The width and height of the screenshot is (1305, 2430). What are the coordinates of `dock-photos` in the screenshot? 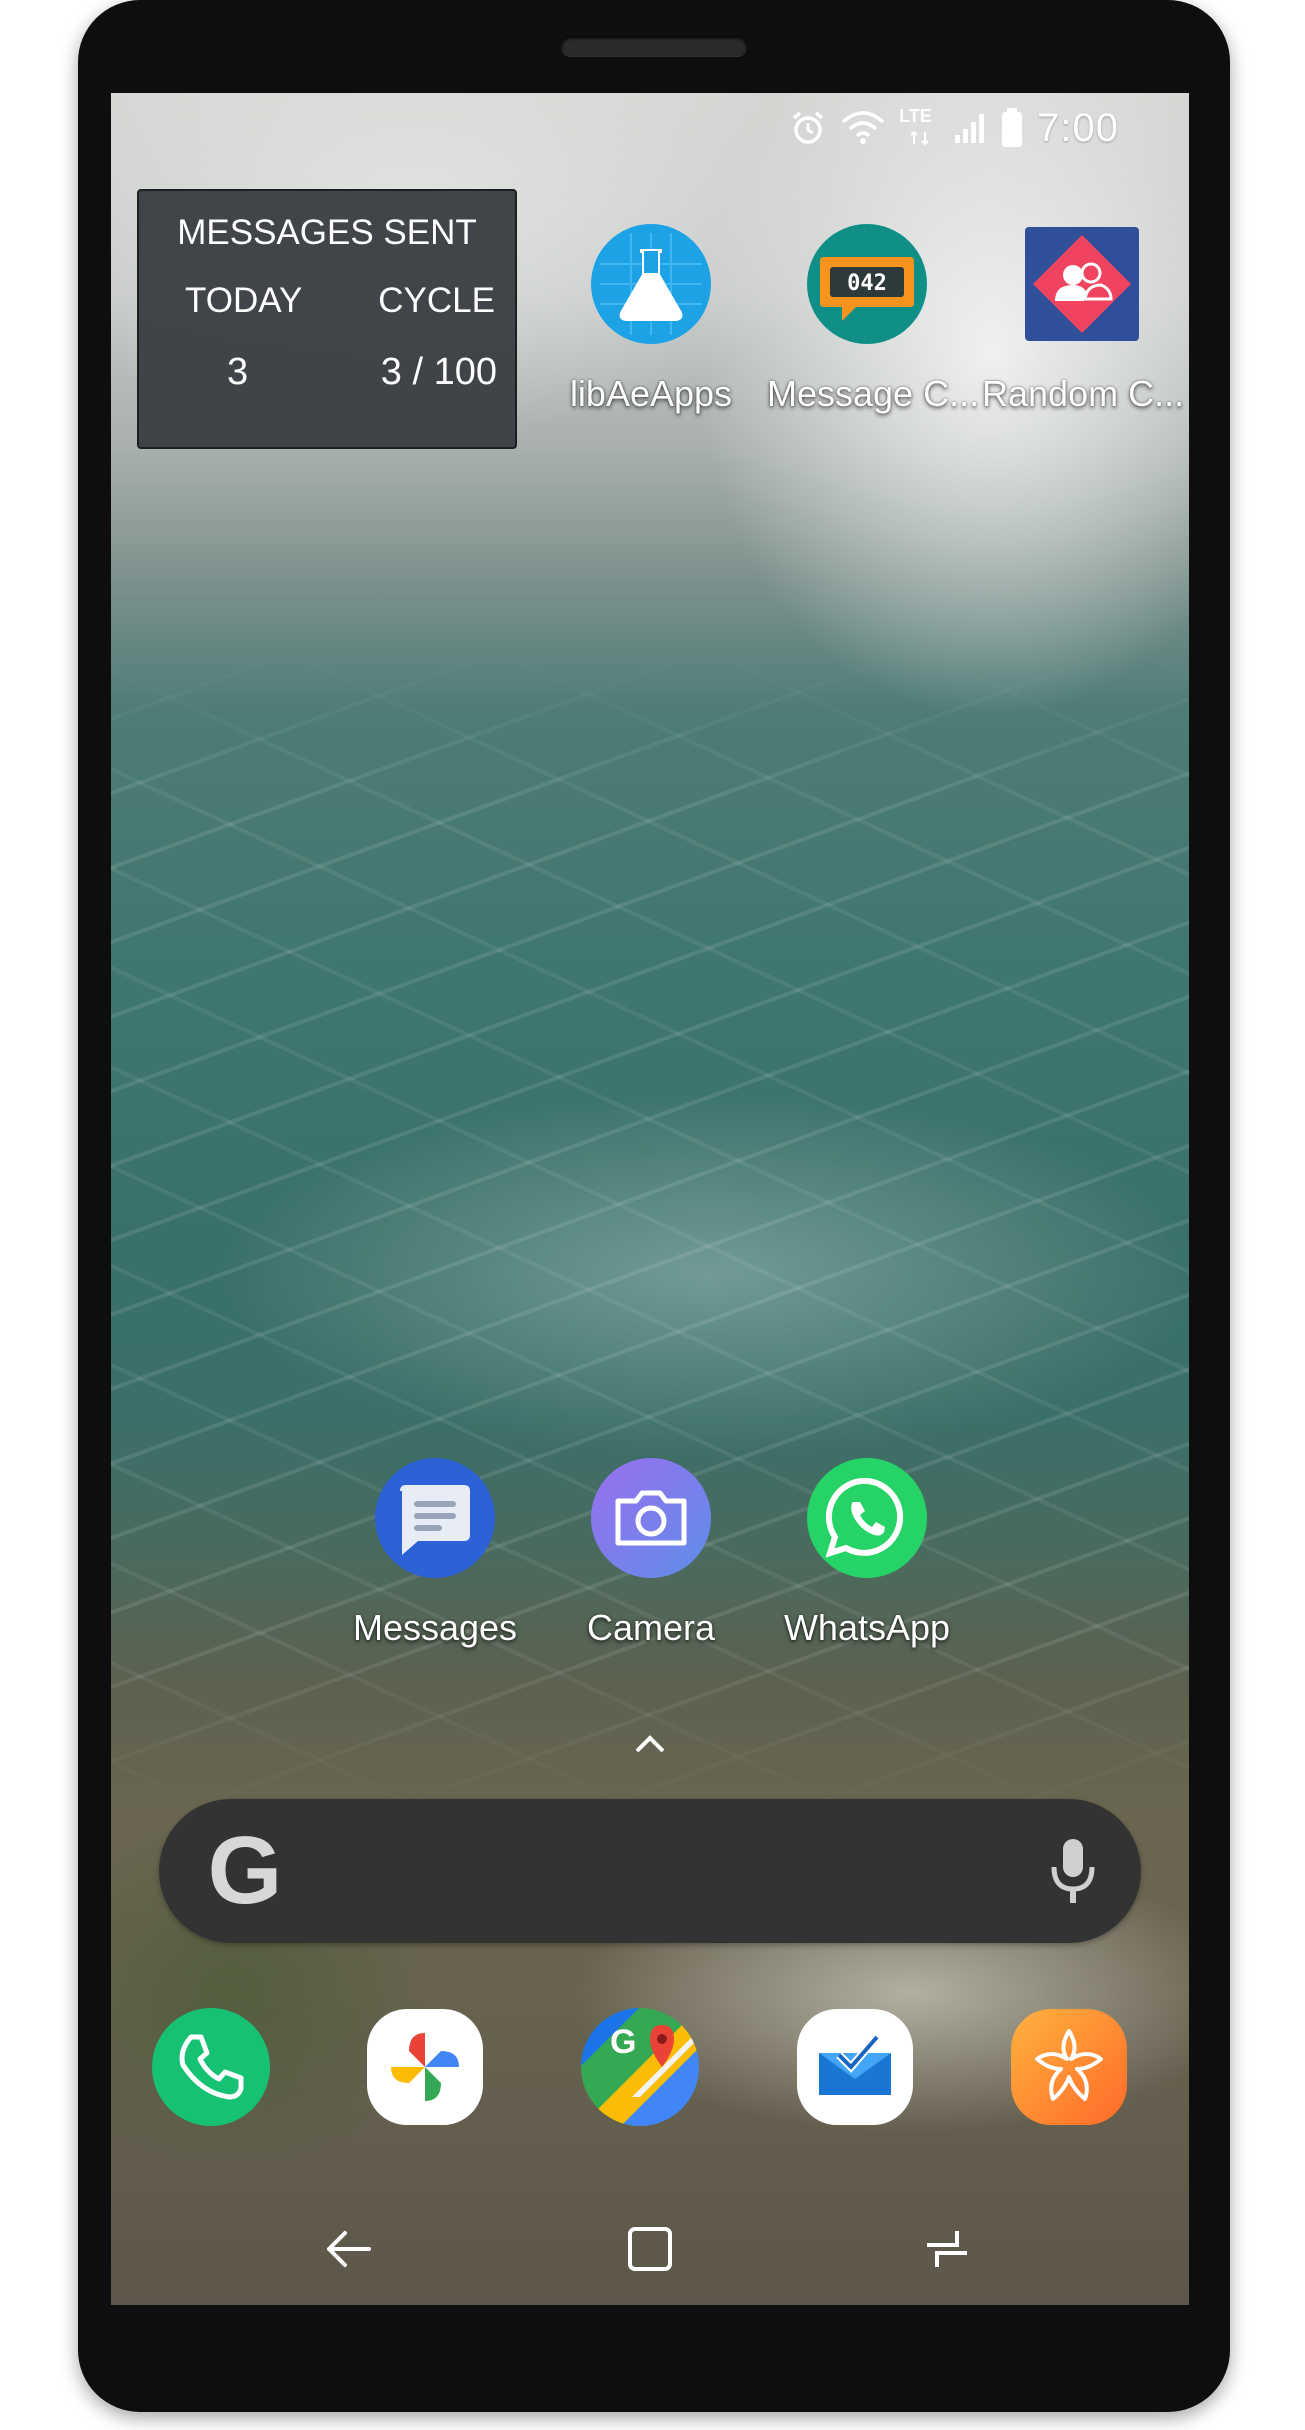 It's located at (425, 2067).